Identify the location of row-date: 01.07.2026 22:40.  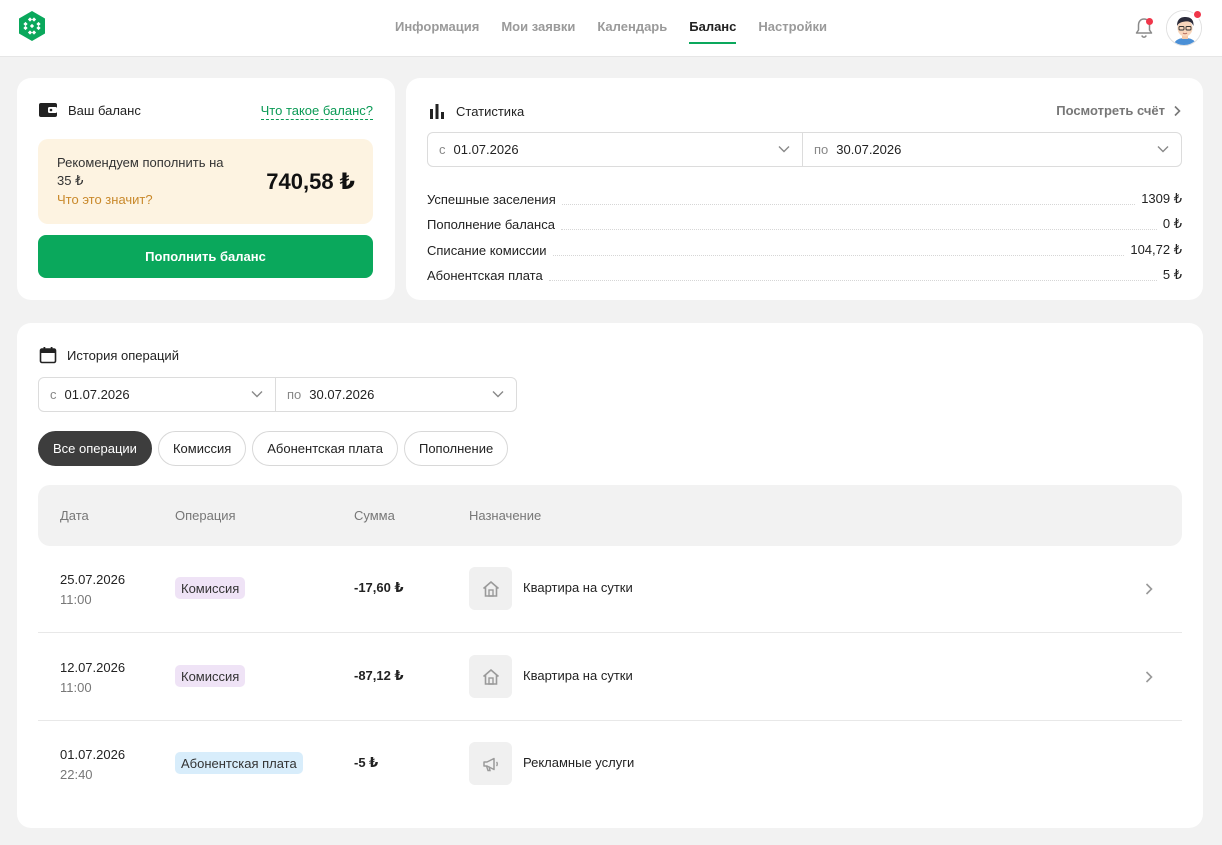
(92, 765).